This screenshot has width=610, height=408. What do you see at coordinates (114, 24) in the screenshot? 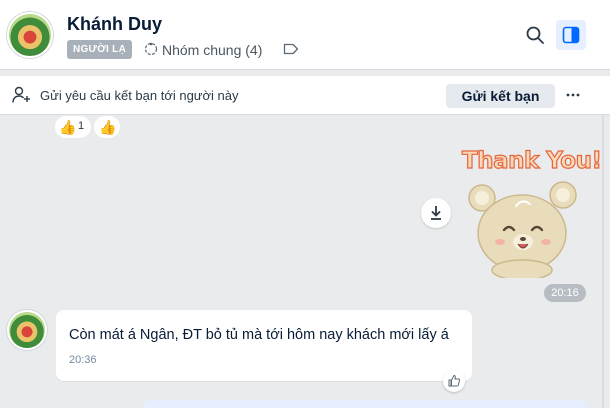
I see `contact-name: Khánh Duy` at bounding box center [114, 24].